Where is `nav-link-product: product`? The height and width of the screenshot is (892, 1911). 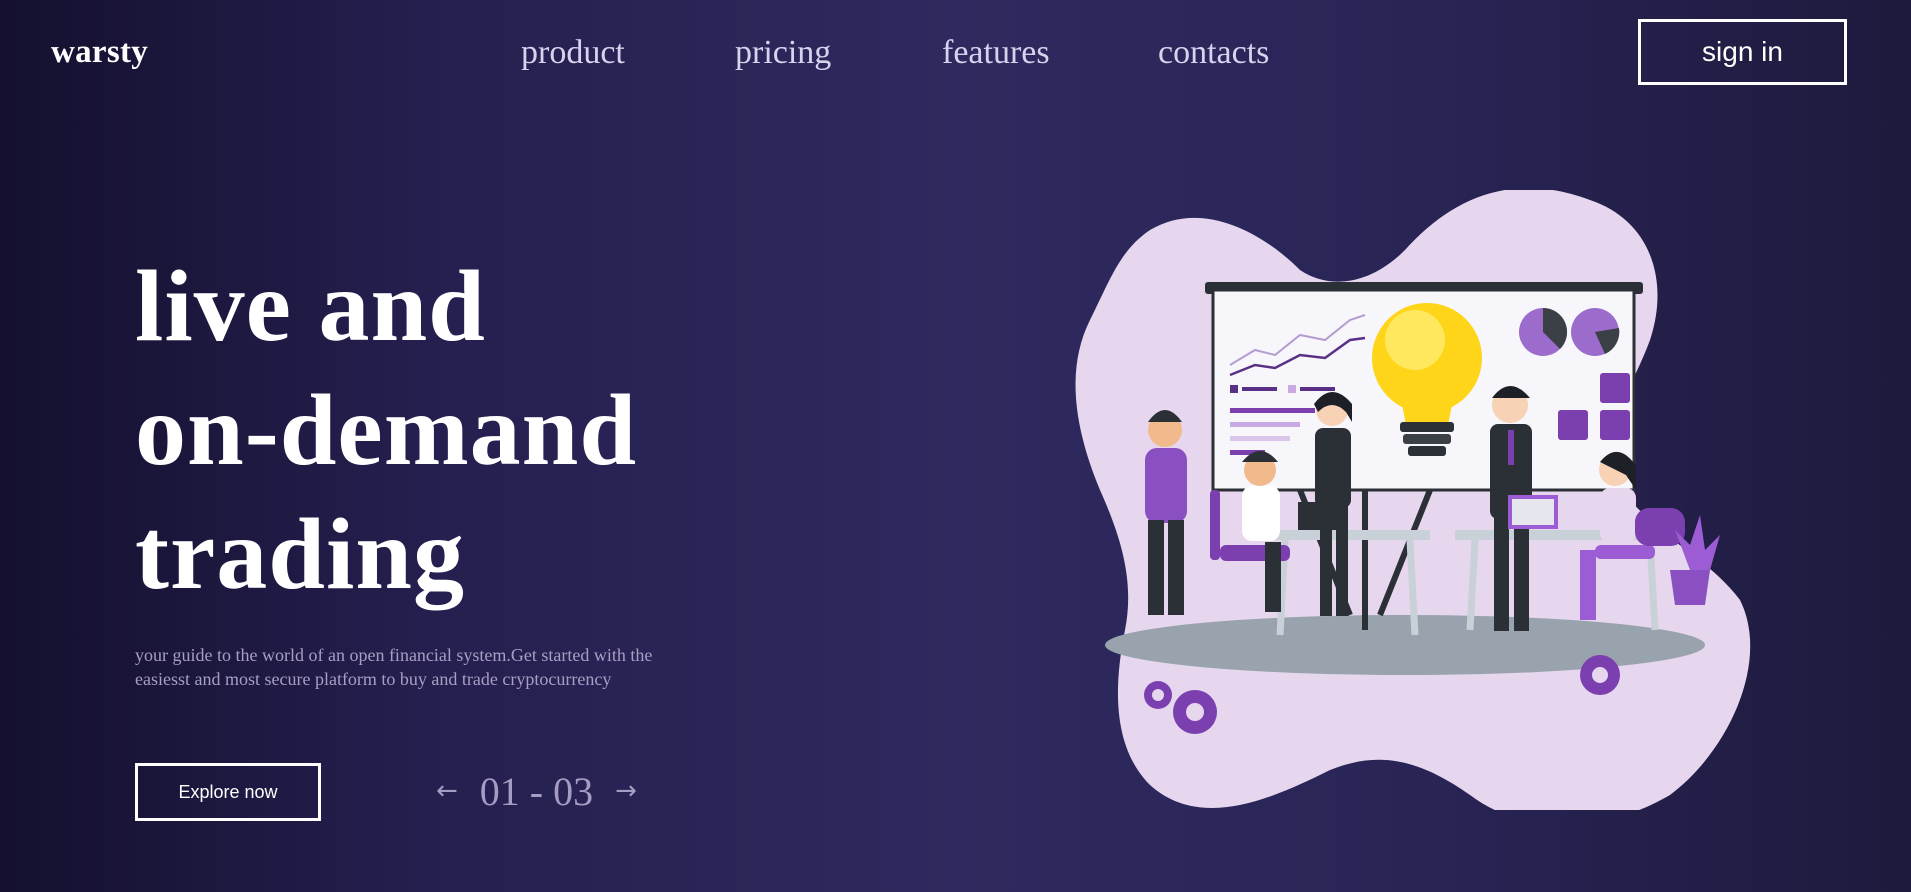 nav-link-product: product is located at coordinates (573, 53).